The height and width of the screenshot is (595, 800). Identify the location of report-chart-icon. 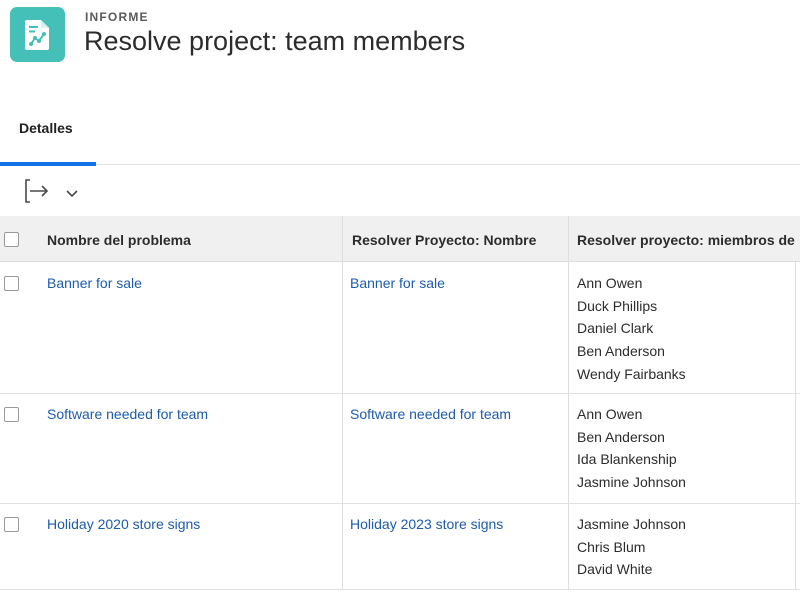
(37, 34).